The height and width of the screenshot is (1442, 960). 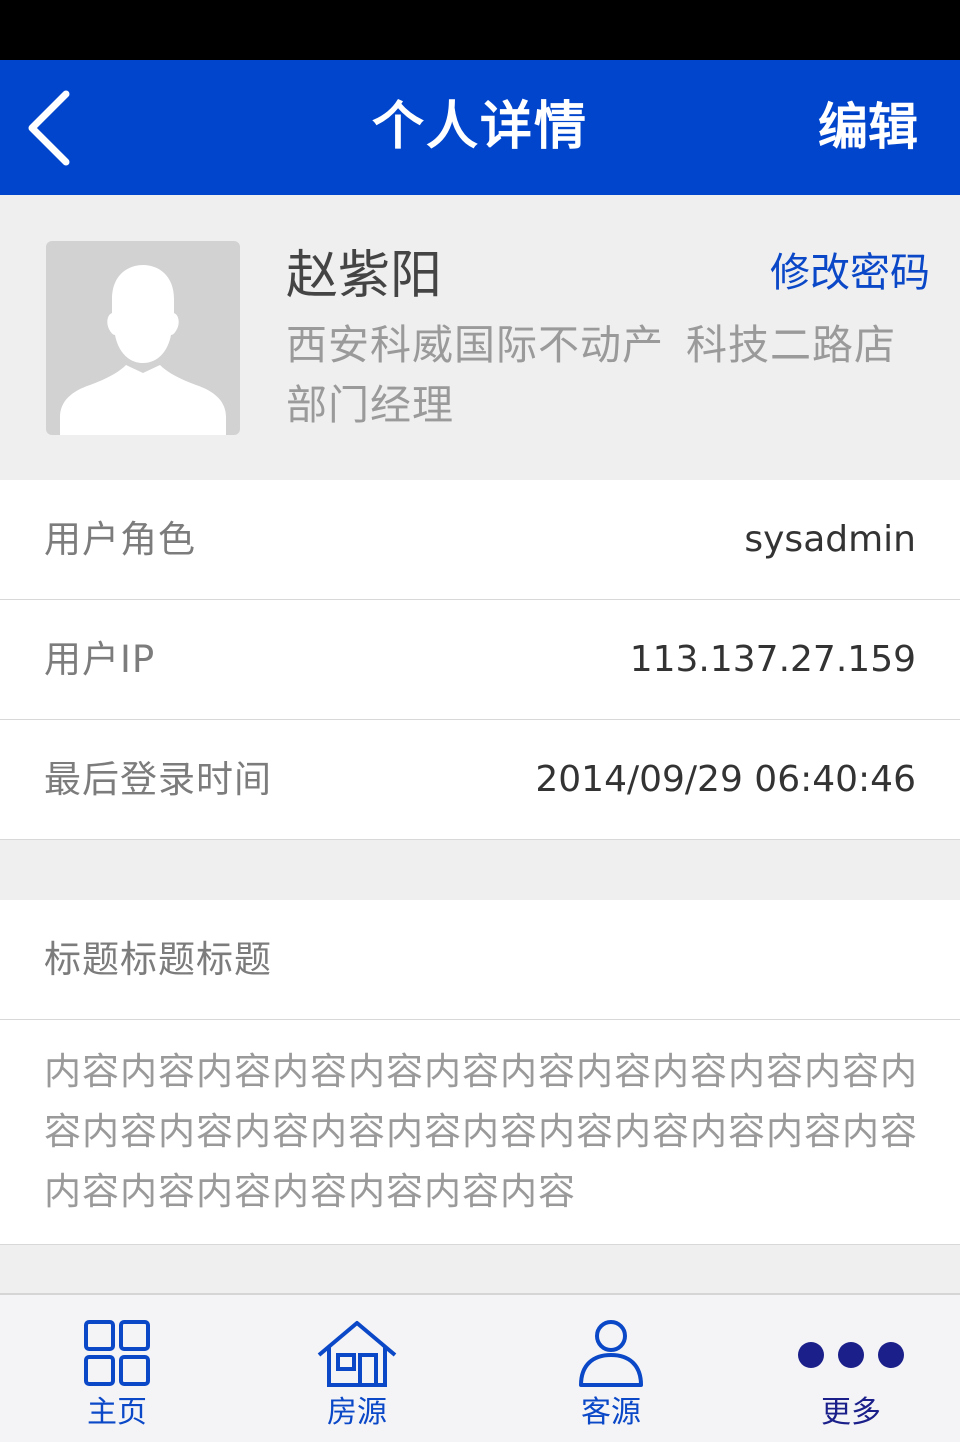 What do you see at coordinates (851, 1355) in the screenshot?
I see `more-dots-icon` at bounding box center [851, 1355].